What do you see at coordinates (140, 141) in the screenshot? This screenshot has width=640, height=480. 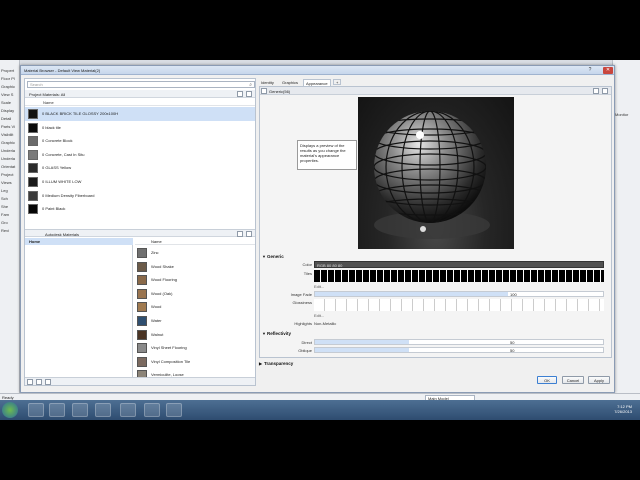 I see `project-material-row: 0 Concrete Block` at bounding box center [140, 141].